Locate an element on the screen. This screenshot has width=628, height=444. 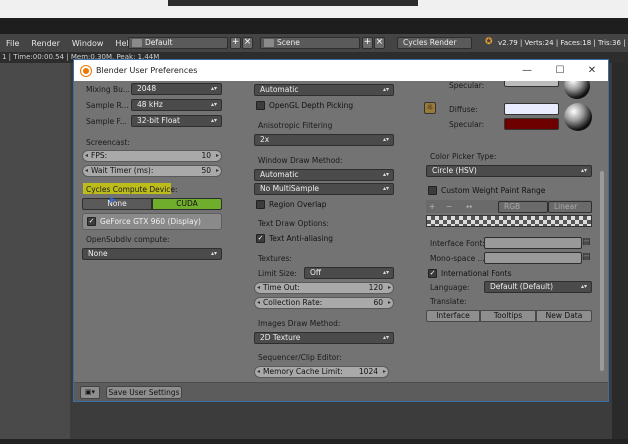
minimize-button: — is located at coordinates (527, 70).